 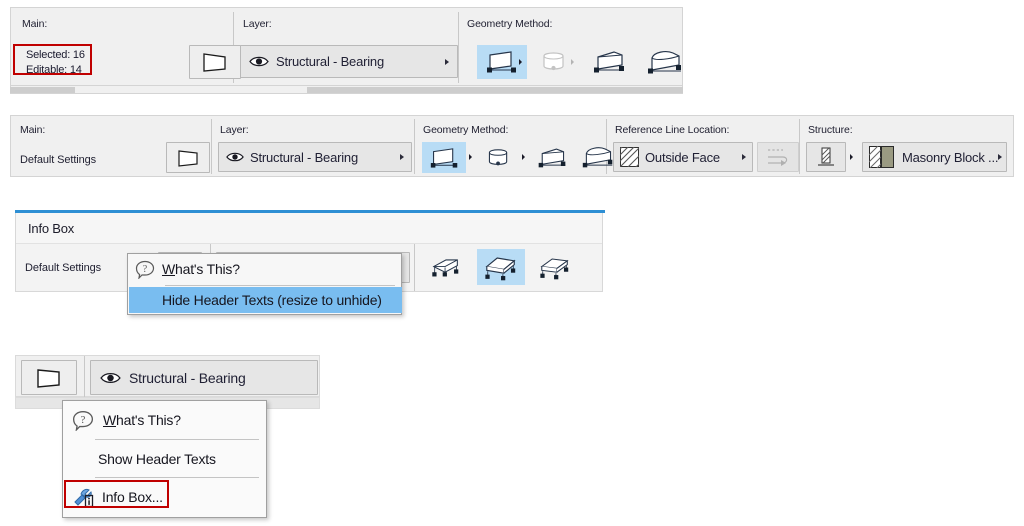 I want to click on label-geometry-p2: Geometry Method:, so click(x=466, y=130).